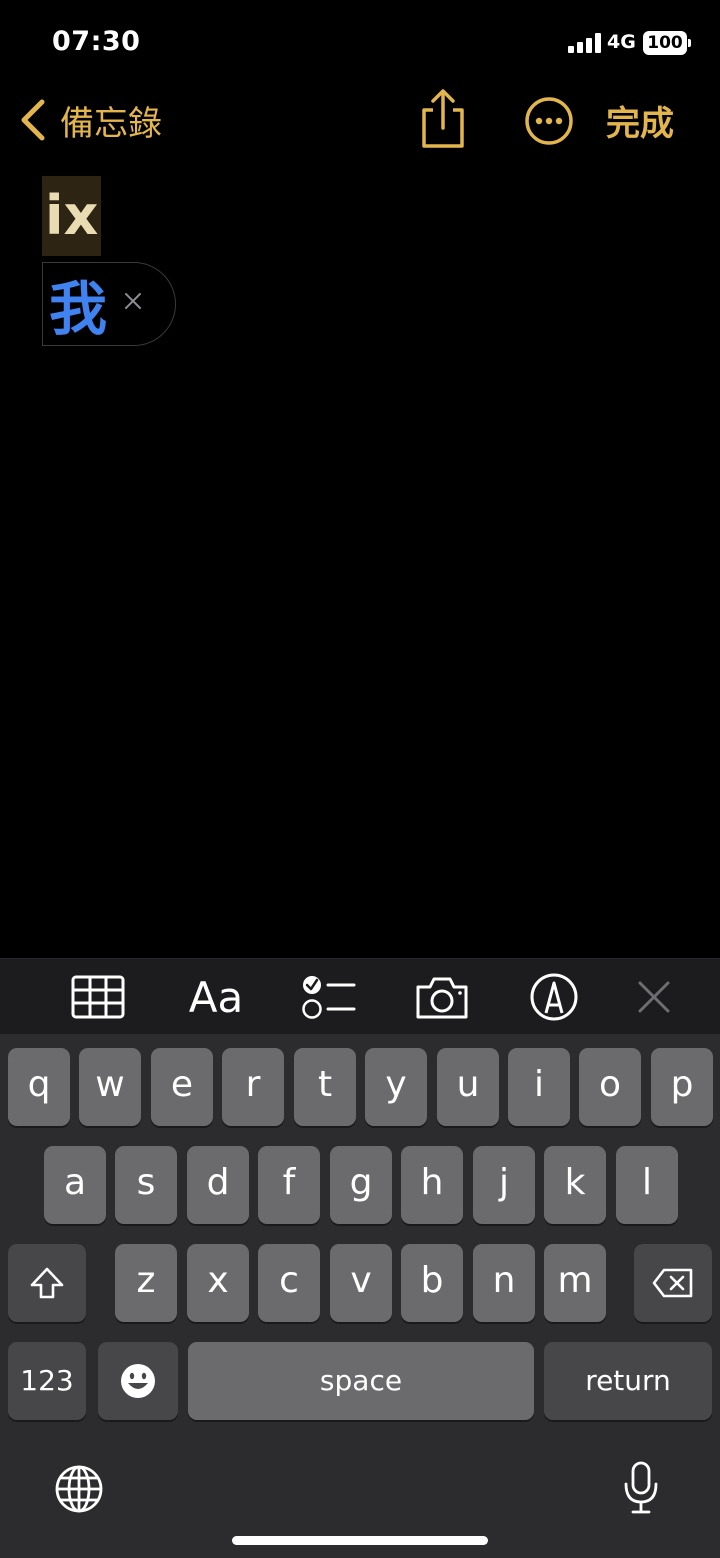  I want to click on marked-input-text: ix, so click(72, 216).